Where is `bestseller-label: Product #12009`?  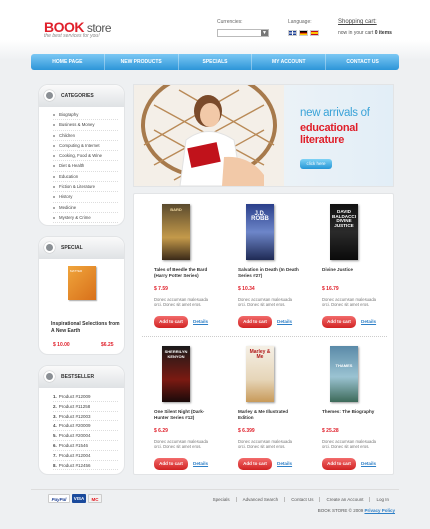
bestseller-label: Product #12009 is located at coordinates (74, 396).